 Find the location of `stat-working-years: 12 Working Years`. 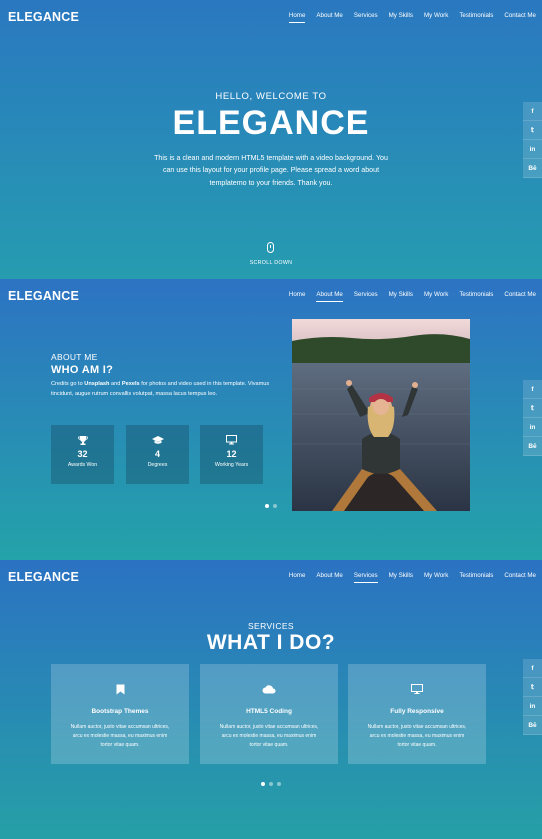

stat-working-years: 12 Working Years is located at coordinates (231, 454).